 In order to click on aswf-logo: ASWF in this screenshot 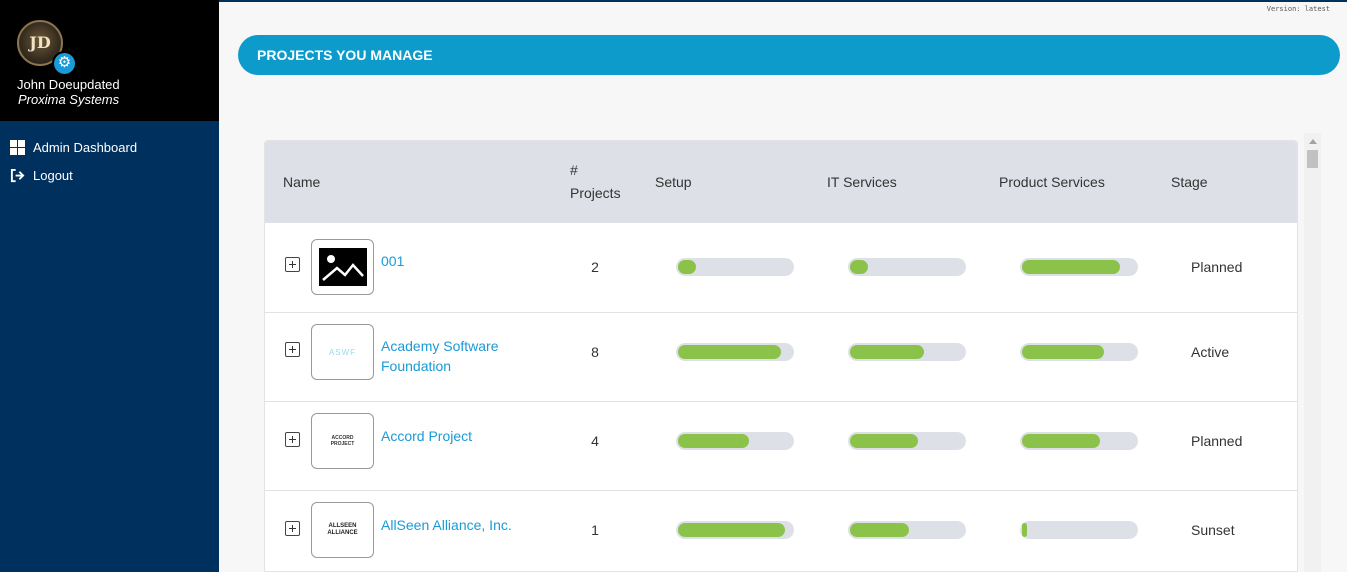, I will do `click(342, 352)`.